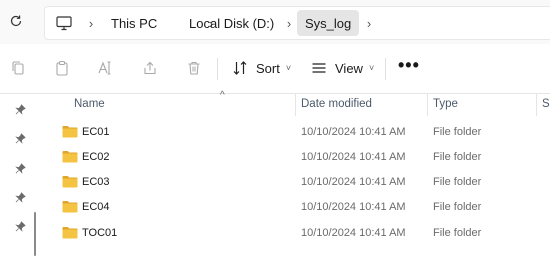 Image resolution: width=550 pixels, height=256 pixels. I want to click on file-name: EC01, so click(96, 132).